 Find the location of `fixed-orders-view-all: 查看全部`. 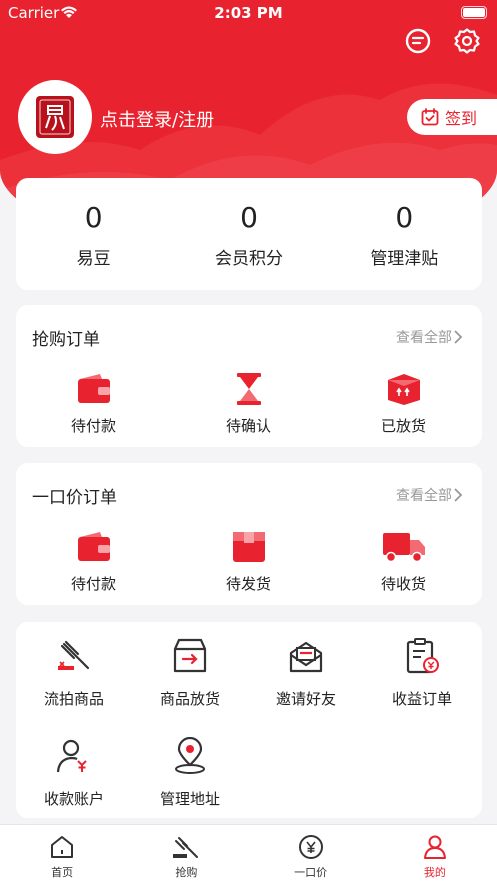

fixed-orders-view-all: 查看全部 is located at coordinates (430, 495).